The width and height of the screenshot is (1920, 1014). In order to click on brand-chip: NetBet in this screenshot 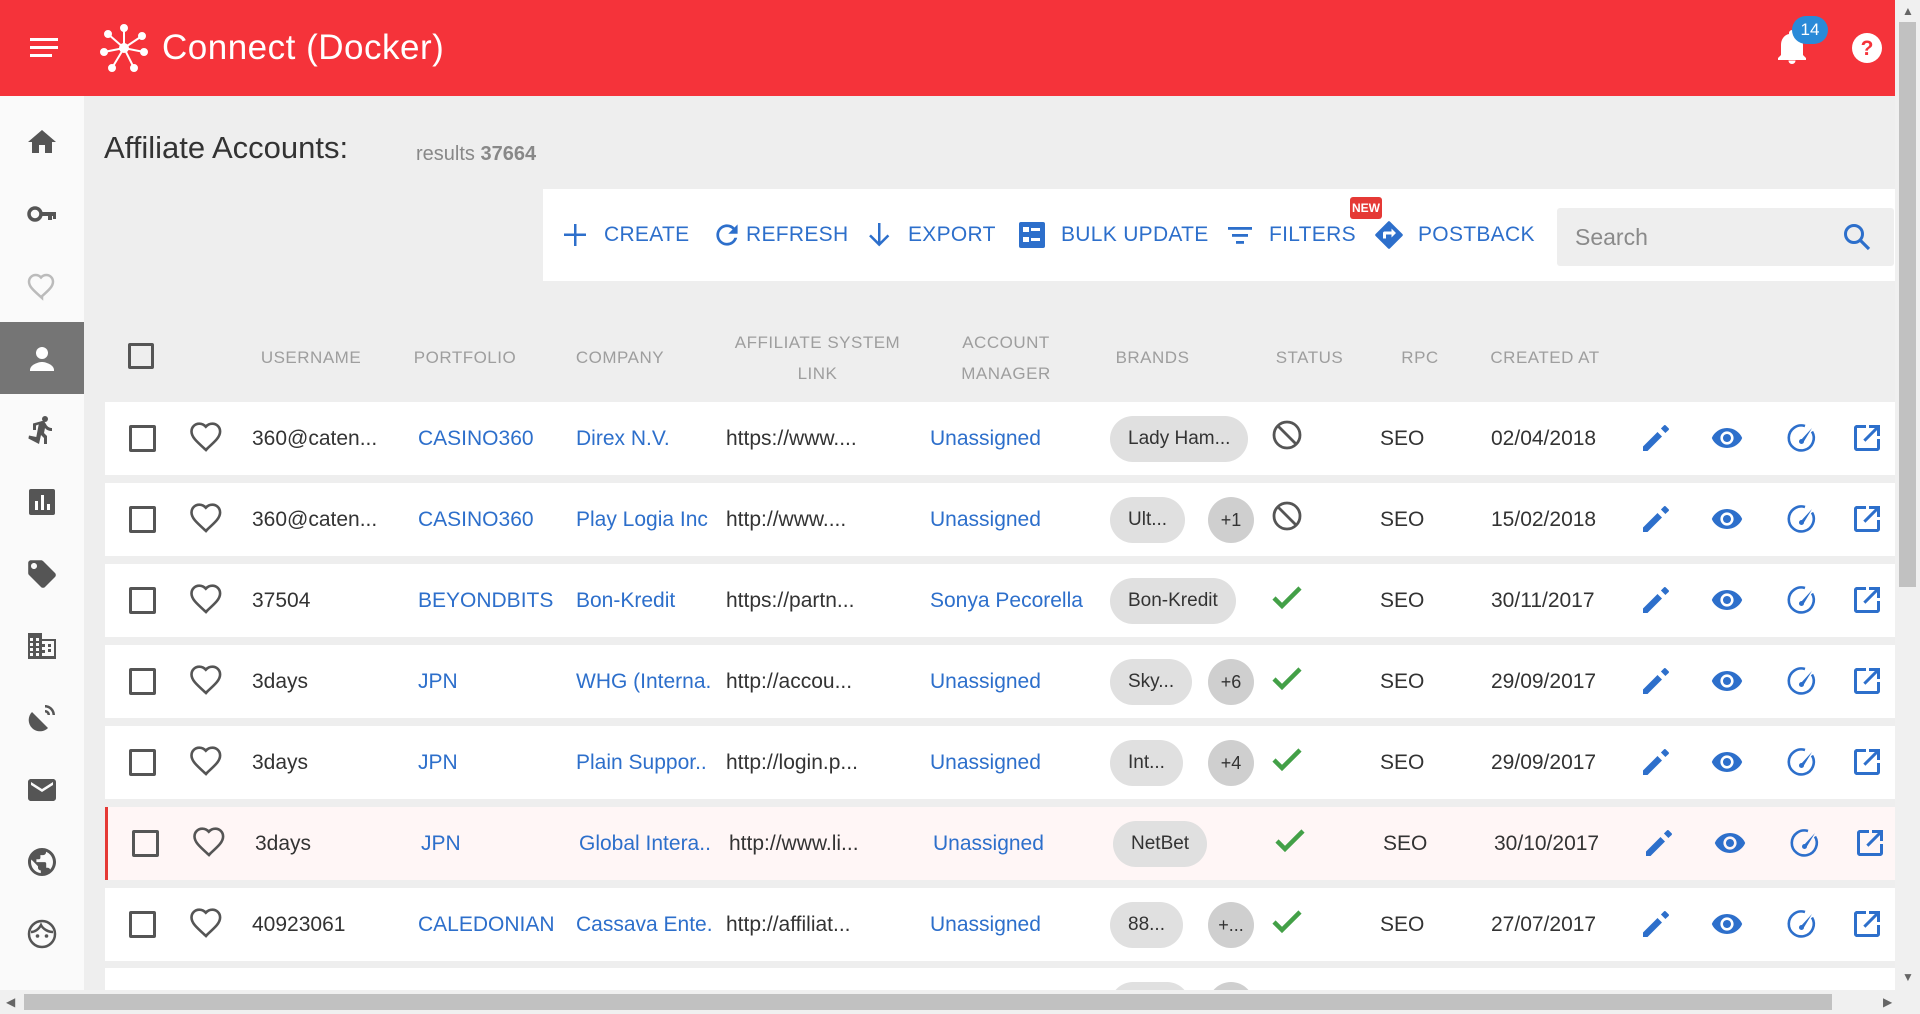, I will do `click(1160, 844)`.